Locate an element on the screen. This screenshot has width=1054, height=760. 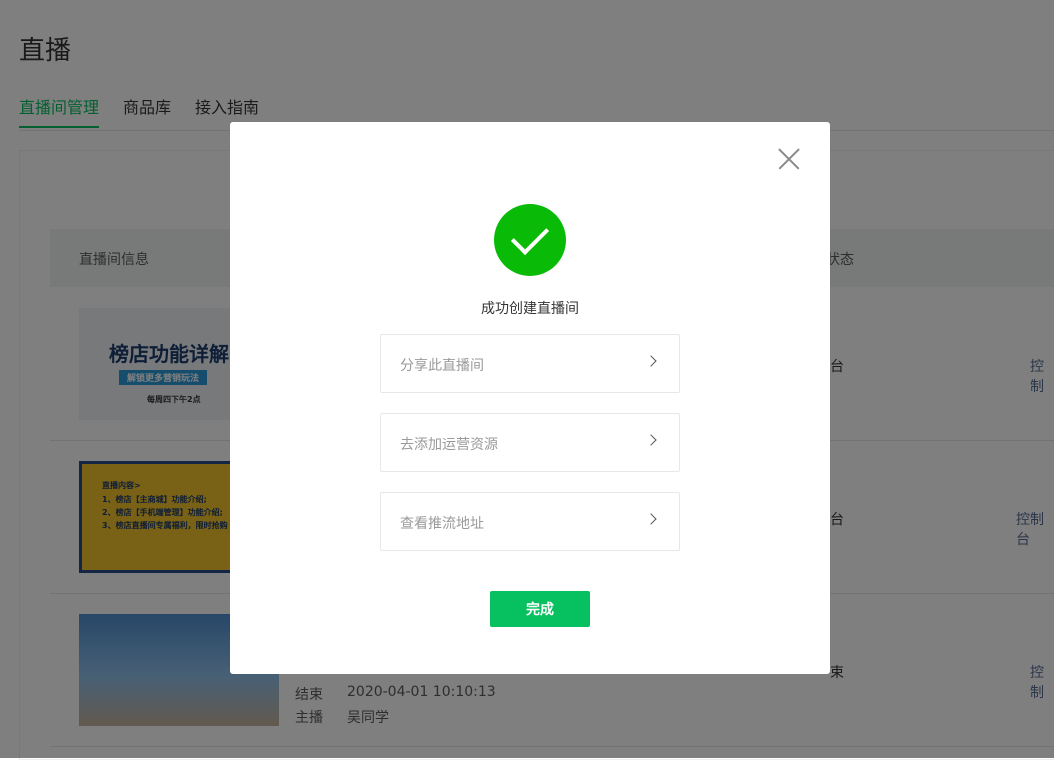
view-stream-url-option: 查看推流地址 is located at coordinates (530, 521).